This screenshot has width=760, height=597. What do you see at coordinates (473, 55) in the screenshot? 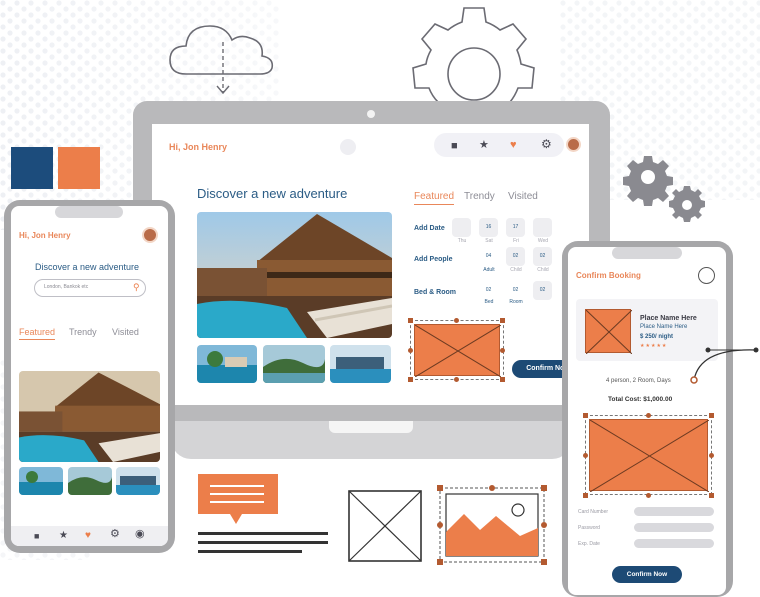
I see `gear-icon` at bounding box center [473, 55].